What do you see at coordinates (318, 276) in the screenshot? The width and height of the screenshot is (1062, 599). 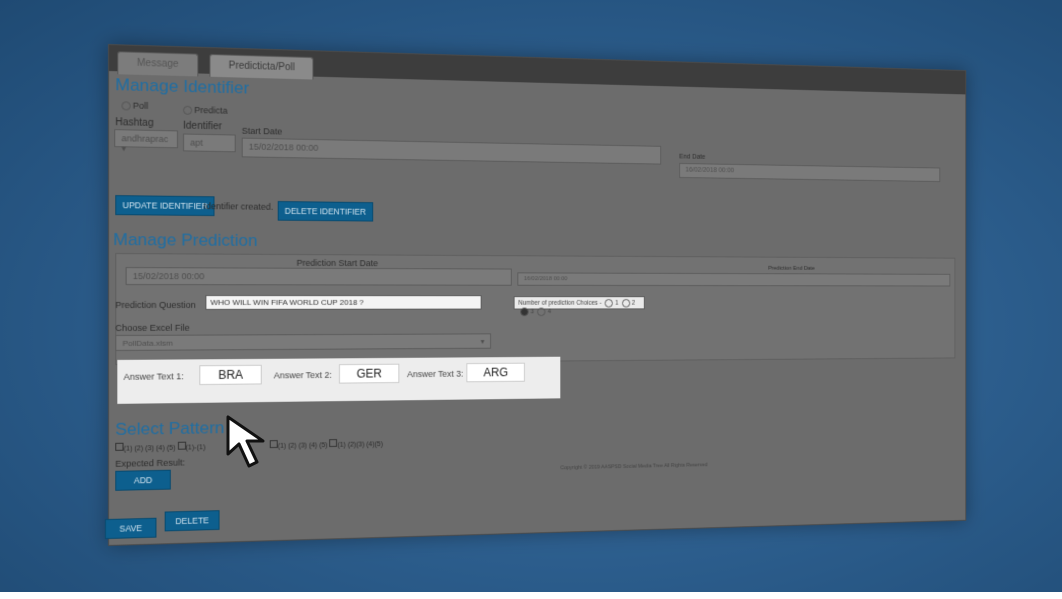 I see `prediction-start-input: 15/02/2018 00:00` at bounding box center [318, 276].